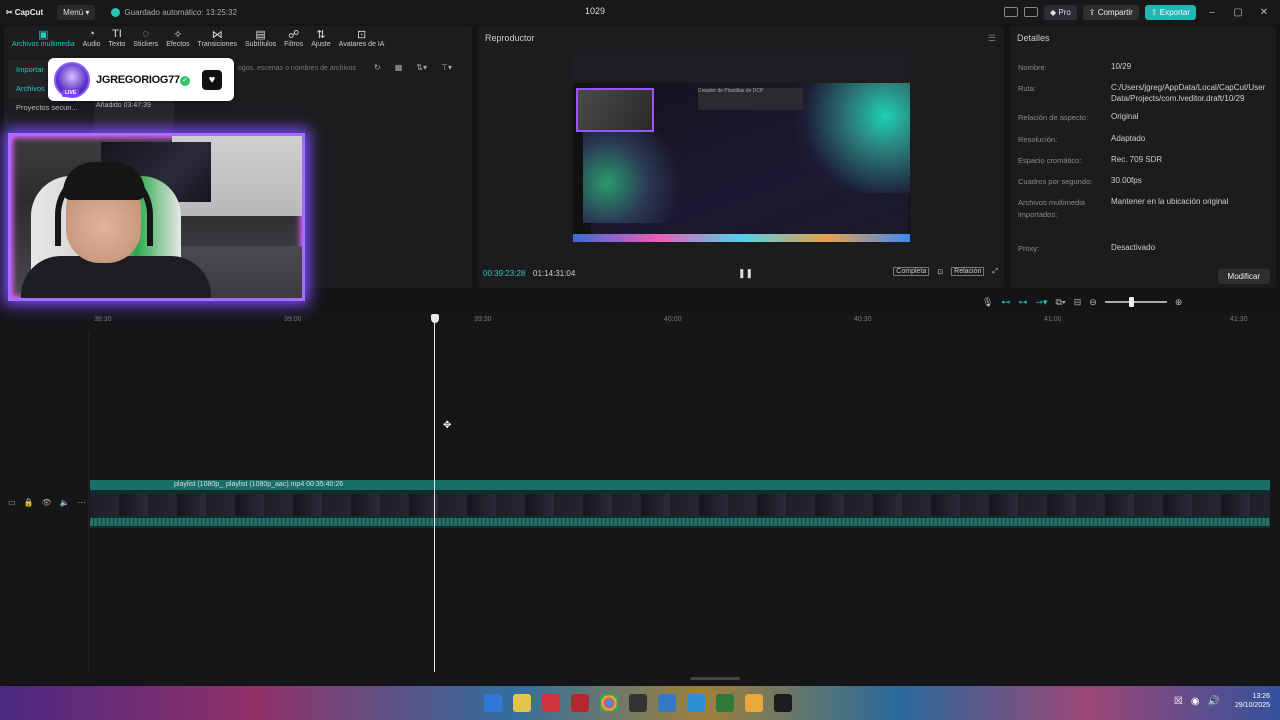  I want to click on tab-media: ▣ Archivos multimedia, so click(43, 38).